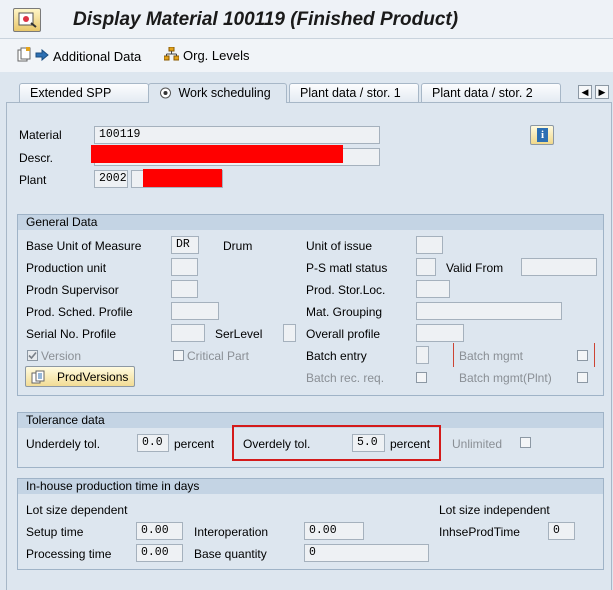 This screenshot has width=613, height=590. Describe the element at coordinates (239, 334) in the screenshot. I see `ser-level-label: SerLevel` at that location.